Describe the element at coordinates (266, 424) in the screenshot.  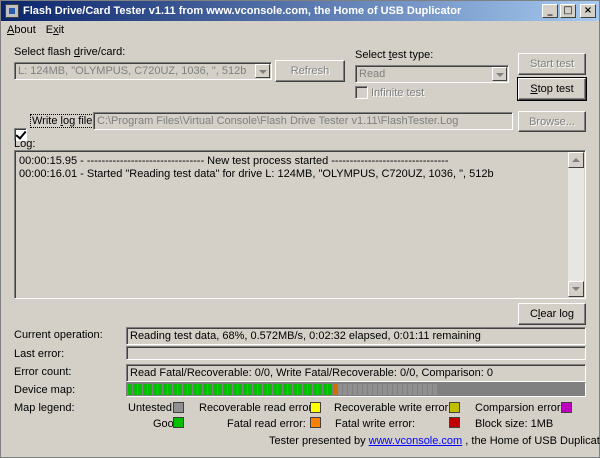
I see `legend-fatal-read-label: Fatal read error:` at that location.